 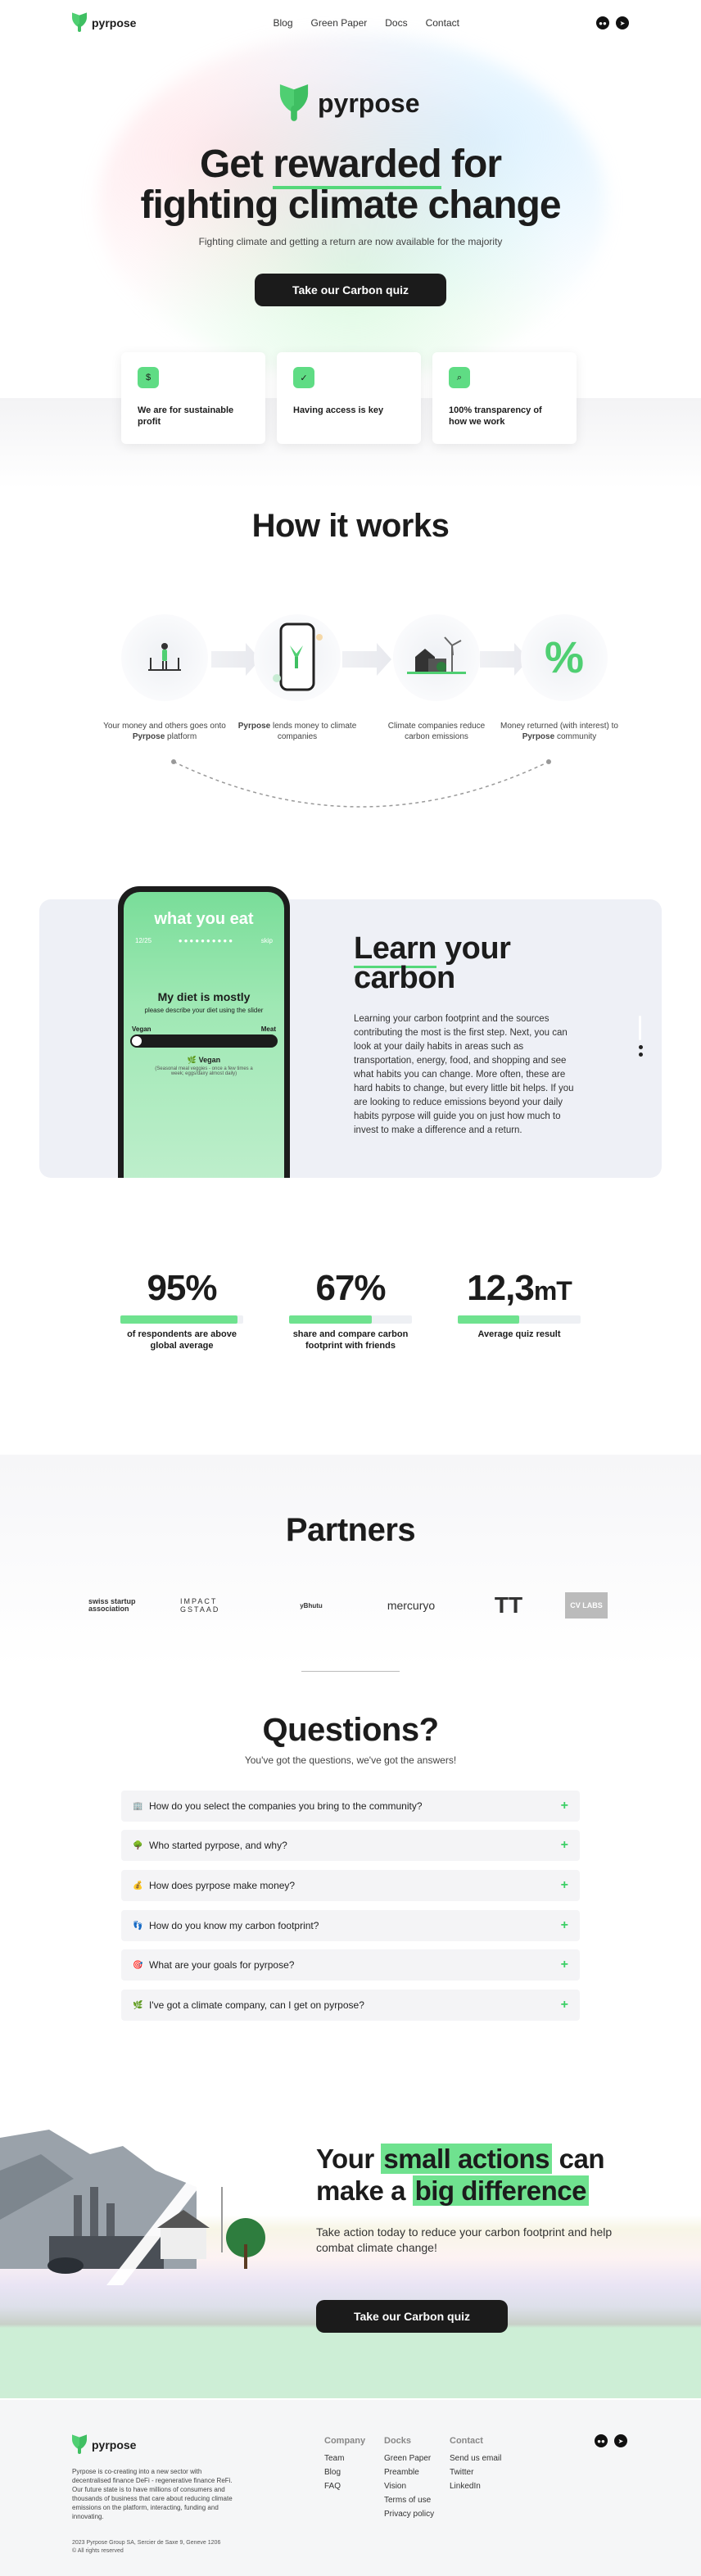 What do you see at coordinates (268, 1029) in the screenshot?
I see `slider-right-label: Meat` at bounding box center [268, 1029].